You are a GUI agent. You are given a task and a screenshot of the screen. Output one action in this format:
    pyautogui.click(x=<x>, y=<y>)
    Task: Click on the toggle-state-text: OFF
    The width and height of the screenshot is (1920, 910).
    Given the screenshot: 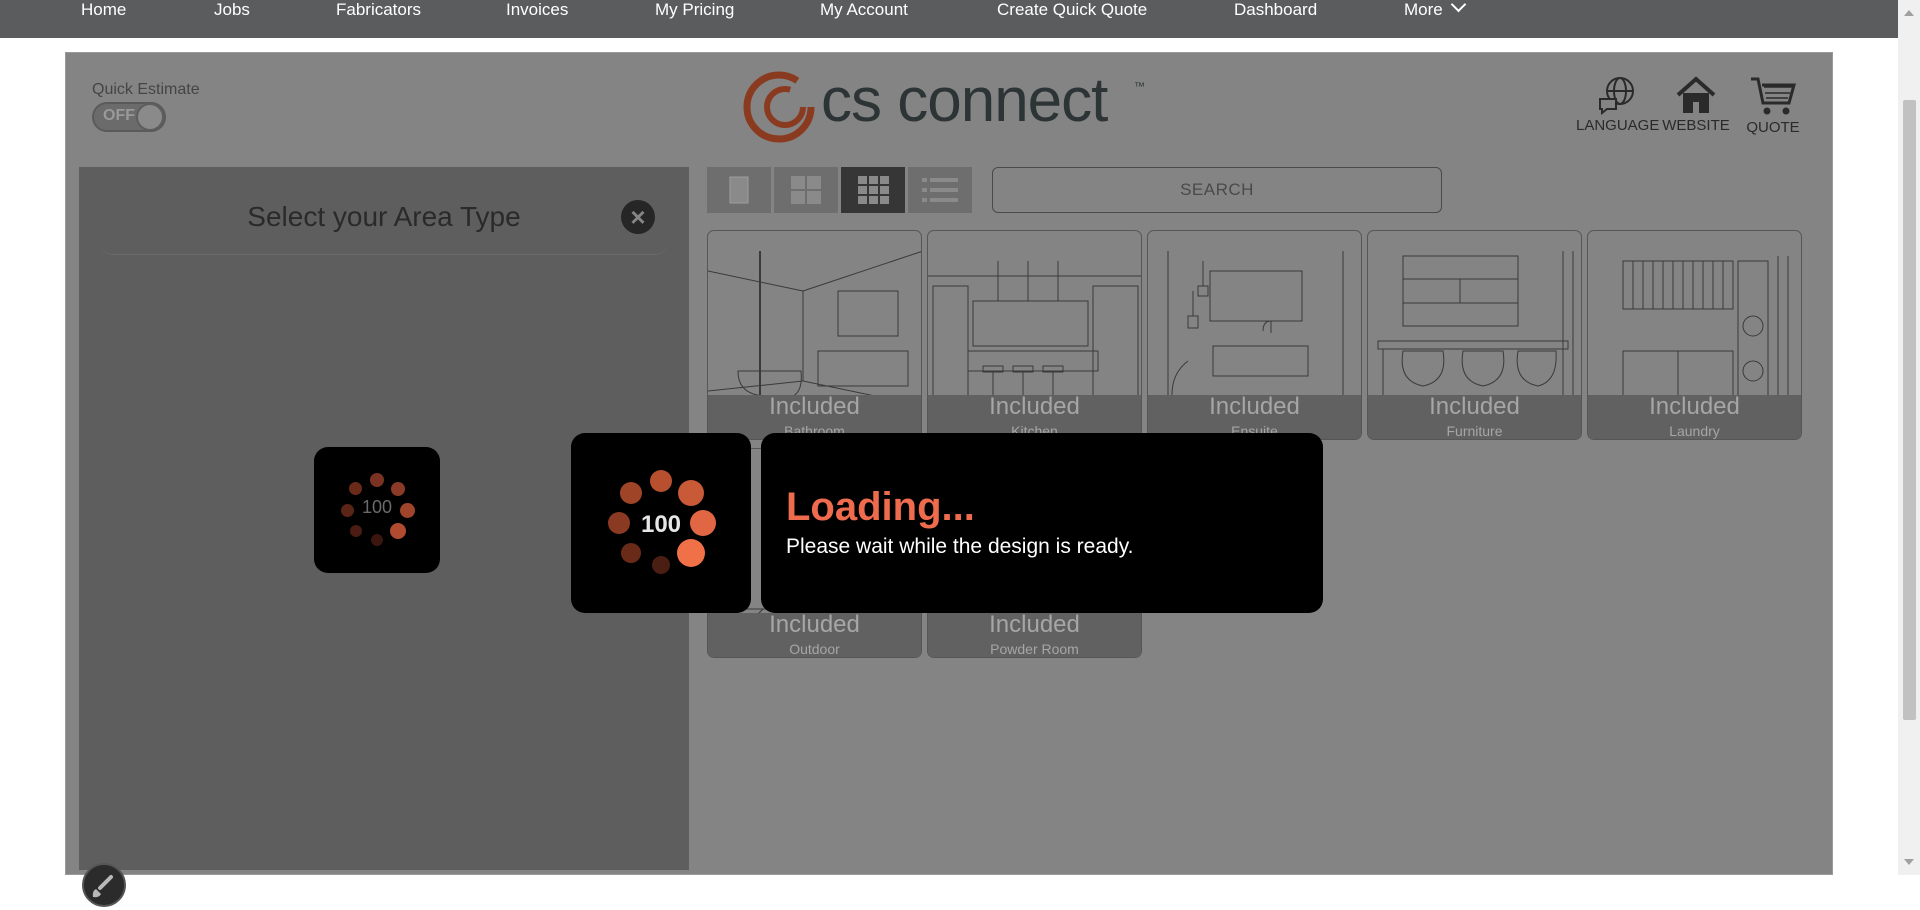 What is the action you would take?
    pyautogui.click(x=119, y=115)
    